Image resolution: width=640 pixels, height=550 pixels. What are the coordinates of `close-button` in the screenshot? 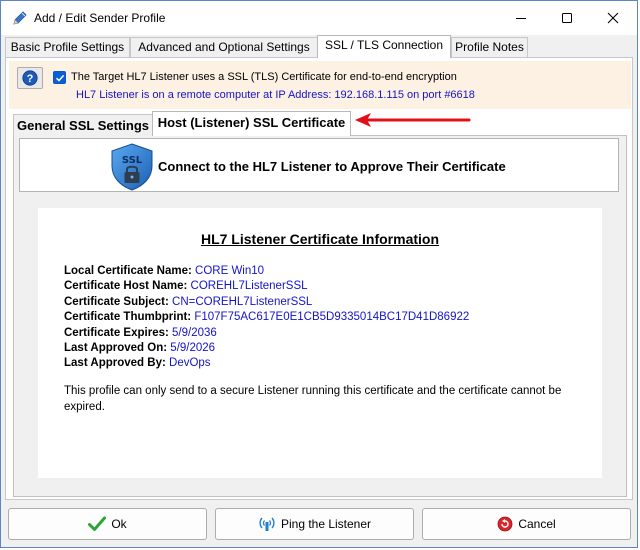 It's located at (613, 18).